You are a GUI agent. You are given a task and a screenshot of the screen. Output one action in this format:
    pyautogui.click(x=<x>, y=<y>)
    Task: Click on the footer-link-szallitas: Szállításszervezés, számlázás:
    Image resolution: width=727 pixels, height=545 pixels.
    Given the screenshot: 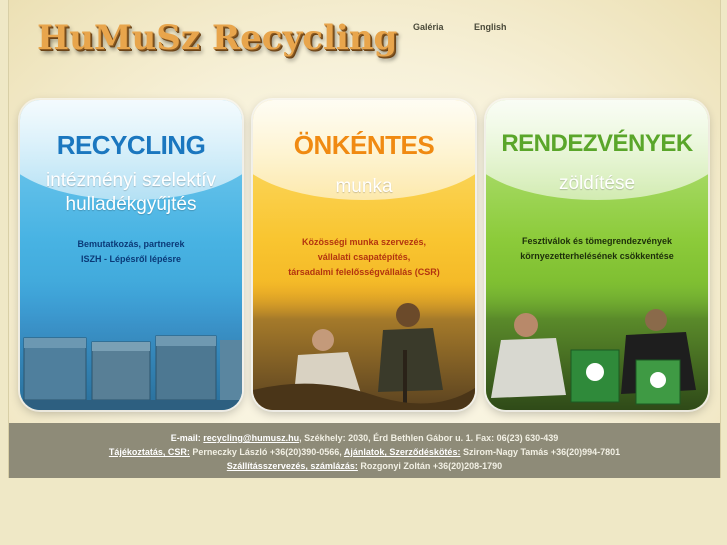 What is the action you would take?
    pyautogui.click(x=292, y=466)
    